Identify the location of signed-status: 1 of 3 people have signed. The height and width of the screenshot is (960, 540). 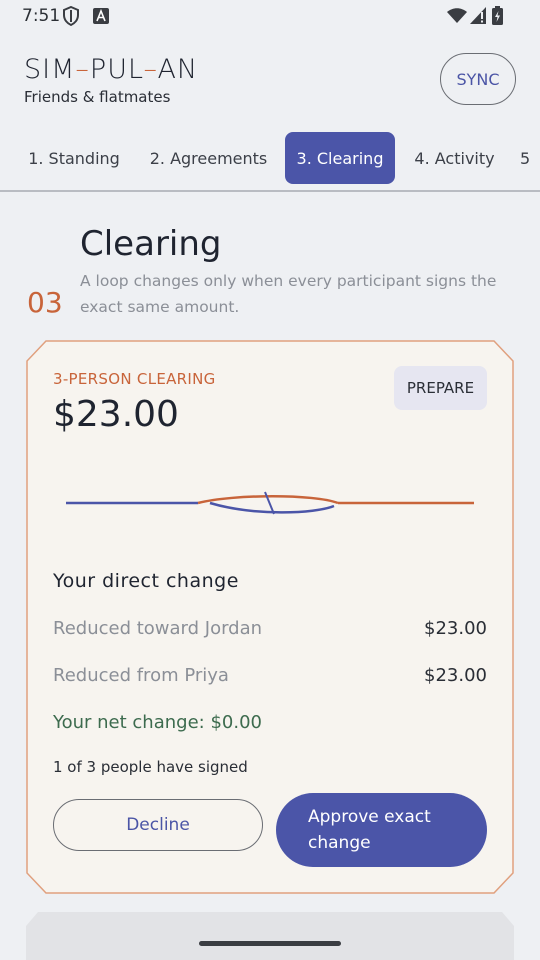
(150, 767).